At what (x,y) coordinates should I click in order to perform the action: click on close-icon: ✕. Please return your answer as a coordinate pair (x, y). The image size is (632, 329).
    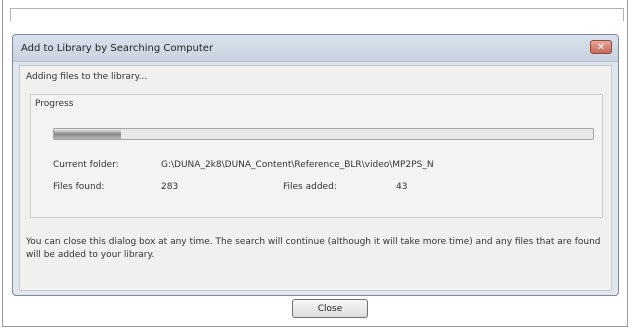
    Looking at the image, I should click on (601, 47).